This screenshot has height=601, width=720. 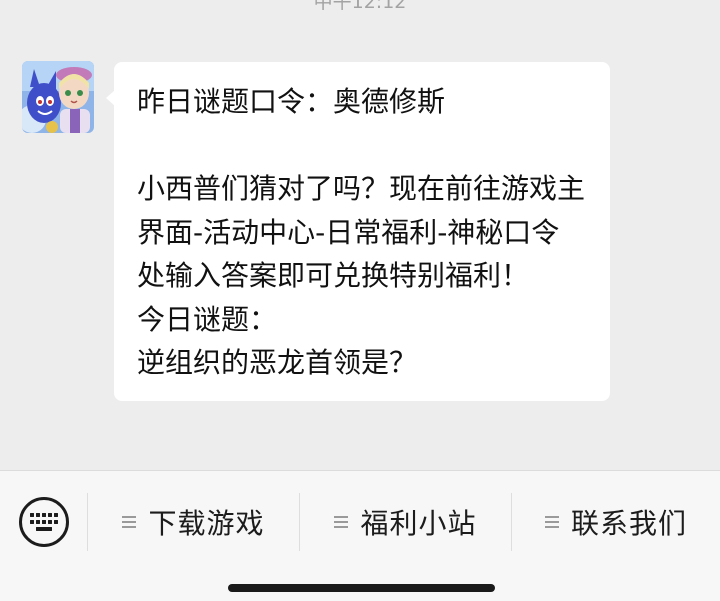 I want to click on menu-item-contact-us: 联系我们, so click(x=616, y=522).